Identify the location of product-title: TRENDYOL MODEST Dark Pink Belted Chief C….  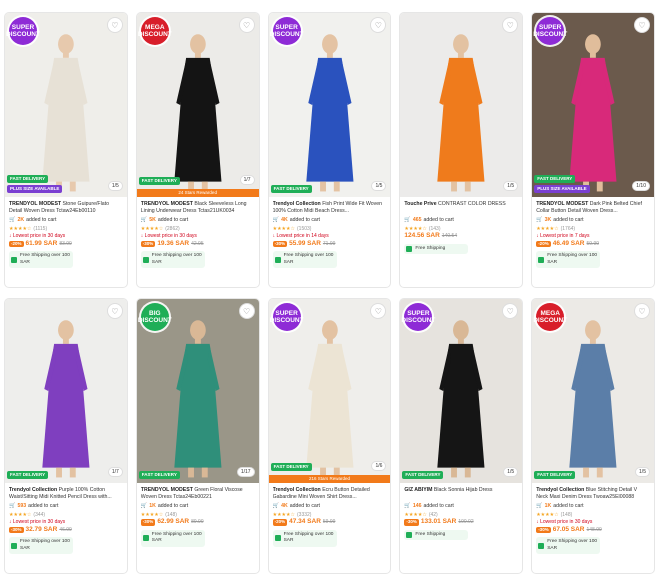
(593, 208).